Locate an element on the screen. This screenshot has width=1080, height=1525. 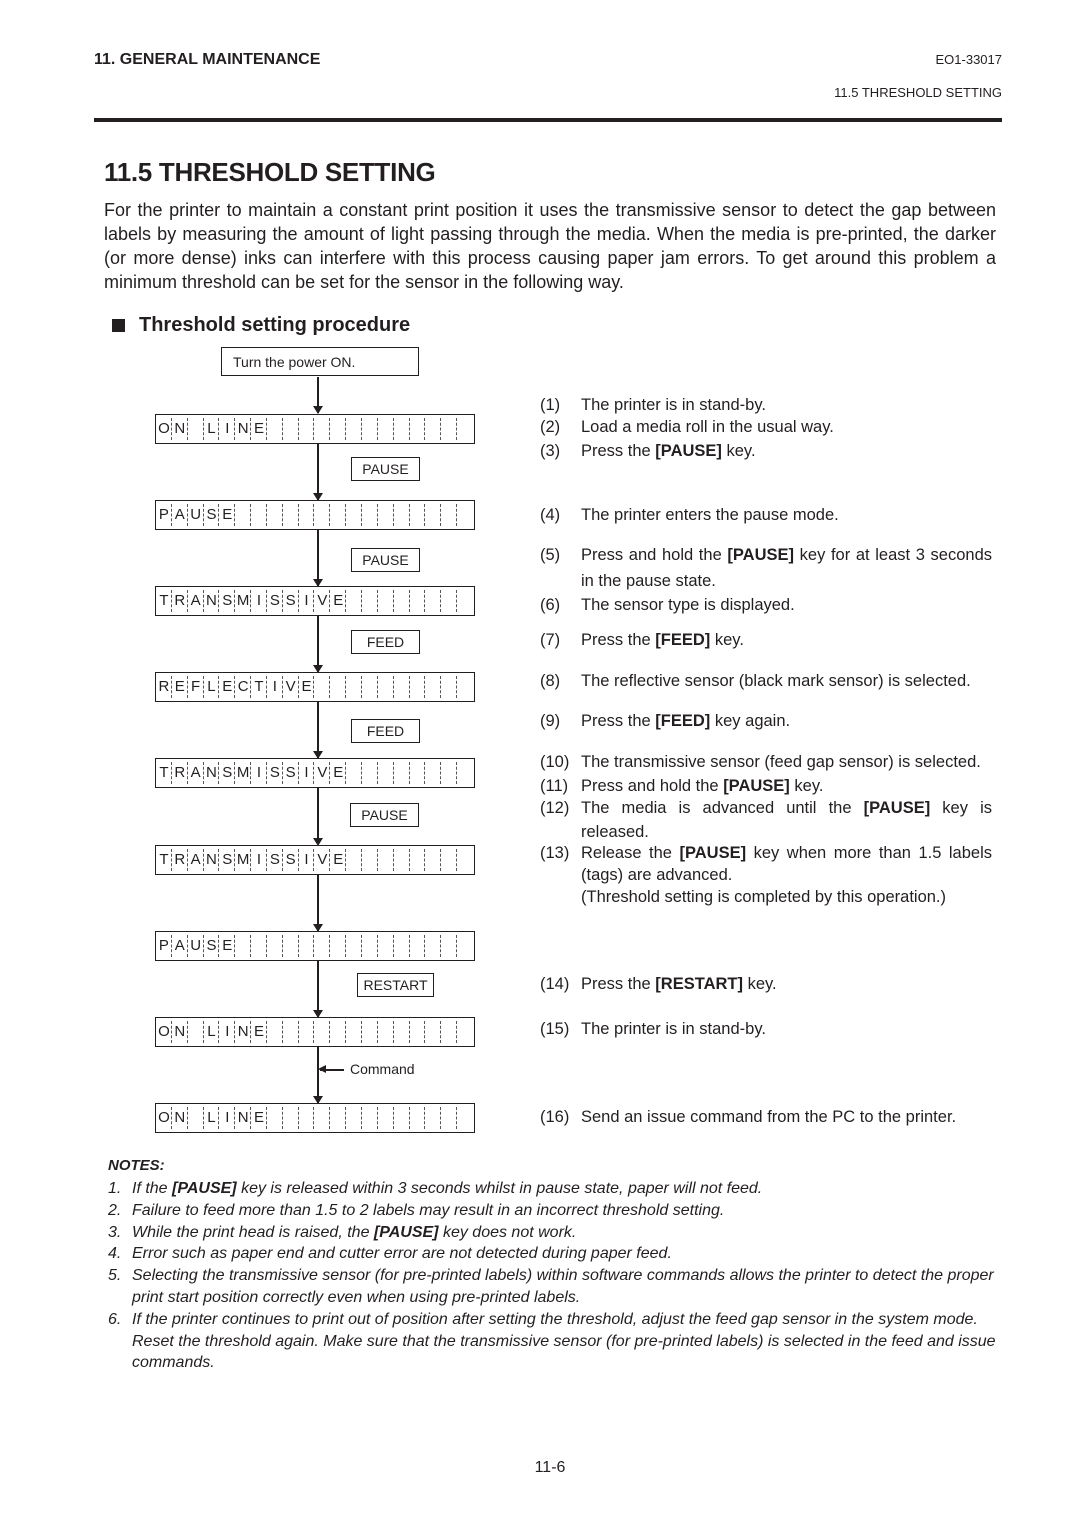
step-text: Press the [RESTART] key. is located at coordinates (679, 984).